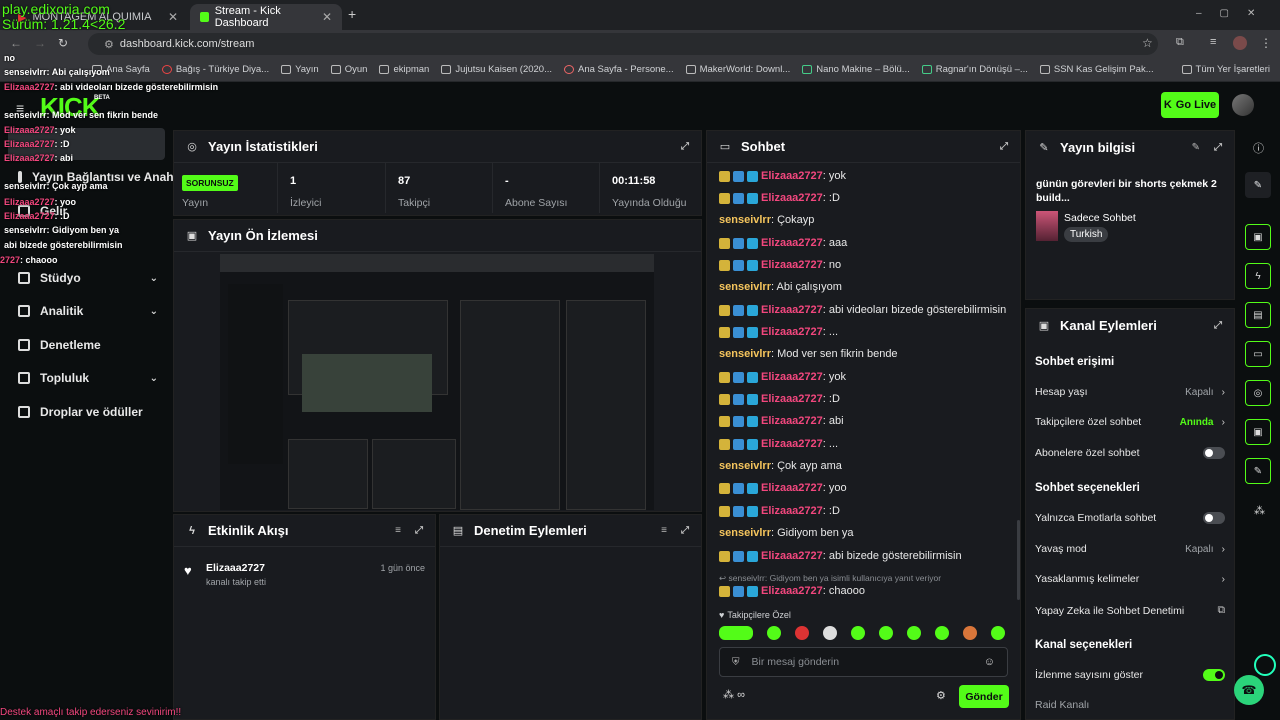  What do you see at coordinates (989, 662) in the screenshot?
I see `emoji-icon: ☺` at bounding box center [989, 662].